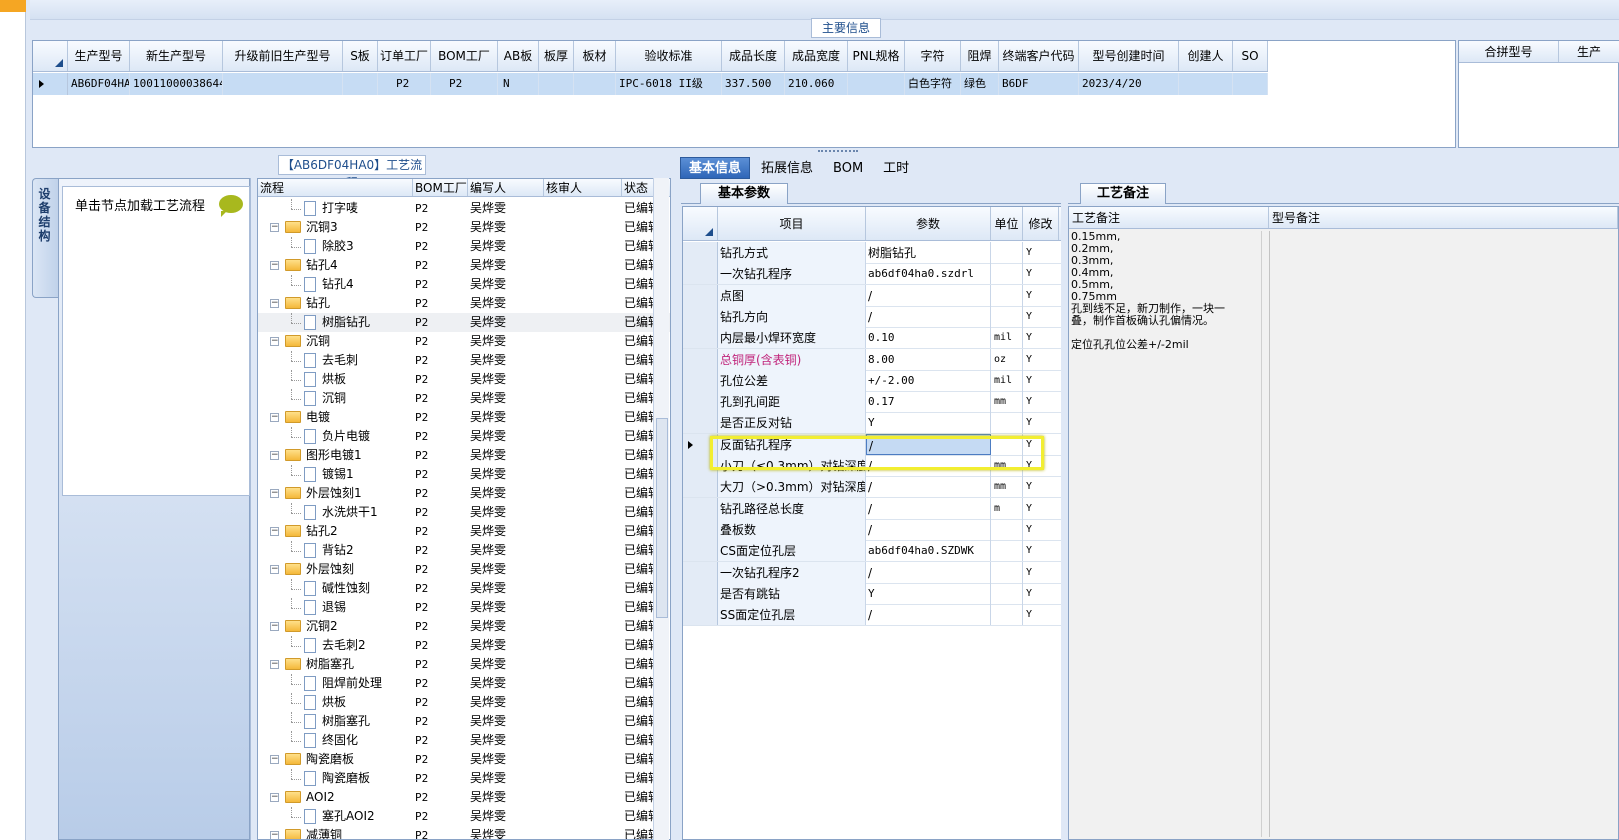 The width and height of the screenshot is (1619, 840). What do you see at coordinates (335, 740) in the screenshot?
I see `tree-node: 终固化` at bounding box center [335, 740].